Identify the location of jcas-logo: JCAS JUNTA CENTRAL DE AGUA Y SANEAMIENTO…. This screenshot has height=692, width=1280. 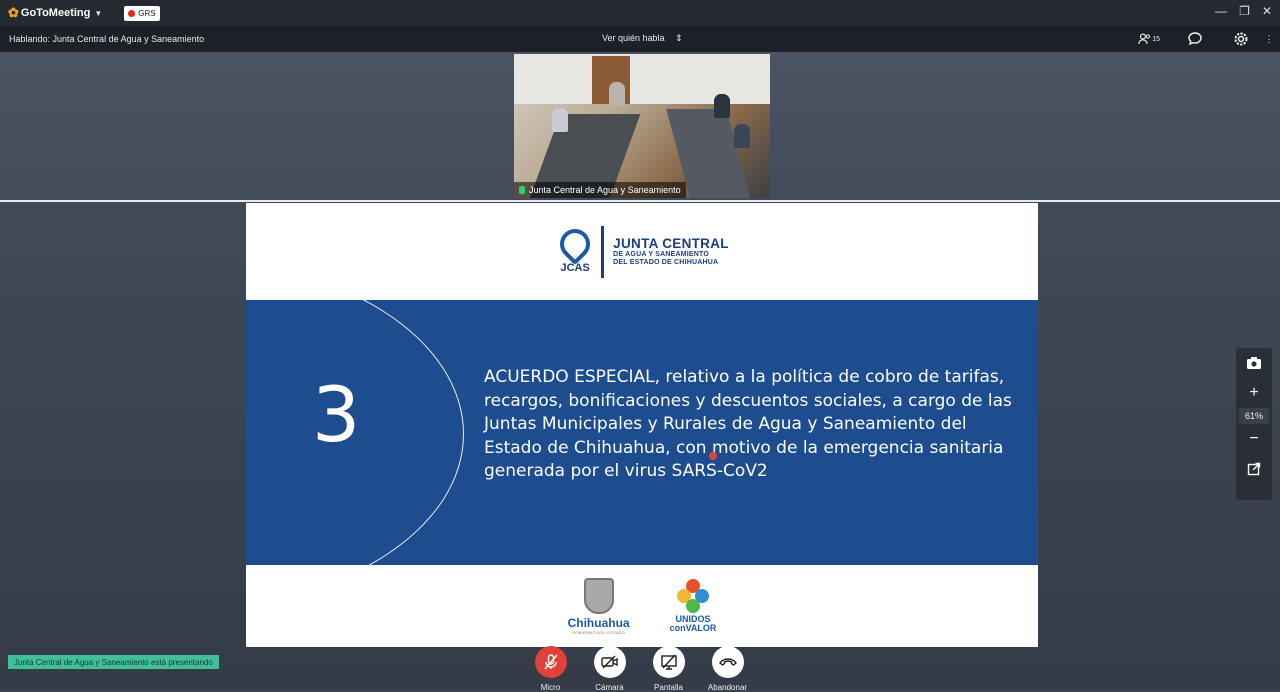
(641, 250).